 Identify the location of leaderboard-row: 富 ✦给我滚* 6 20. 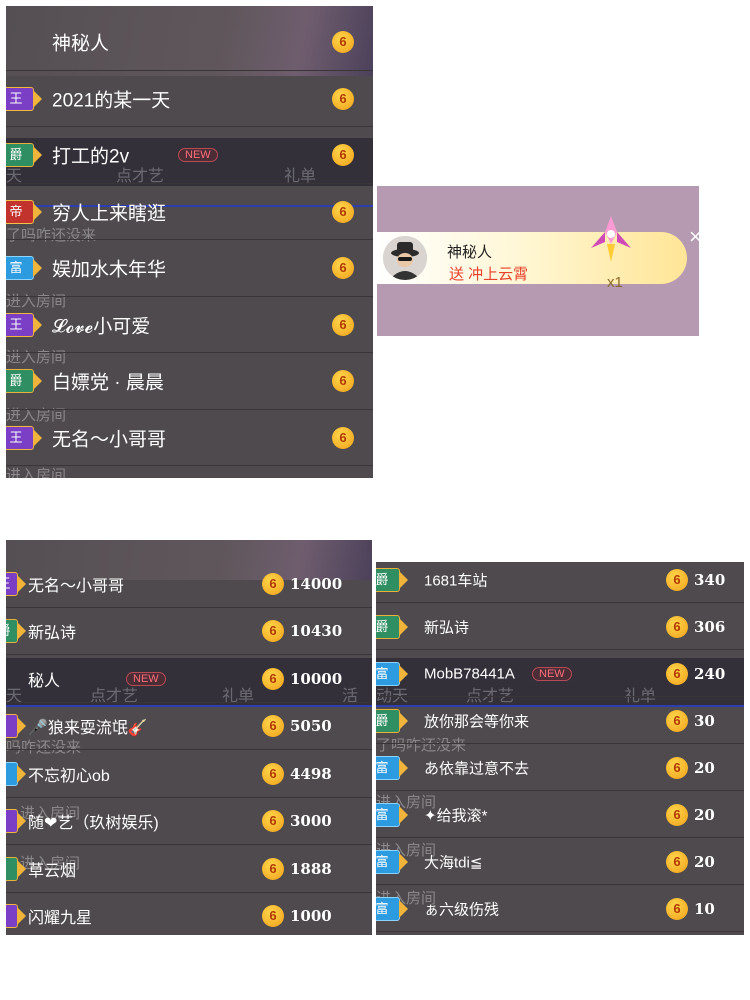
(560, 814).